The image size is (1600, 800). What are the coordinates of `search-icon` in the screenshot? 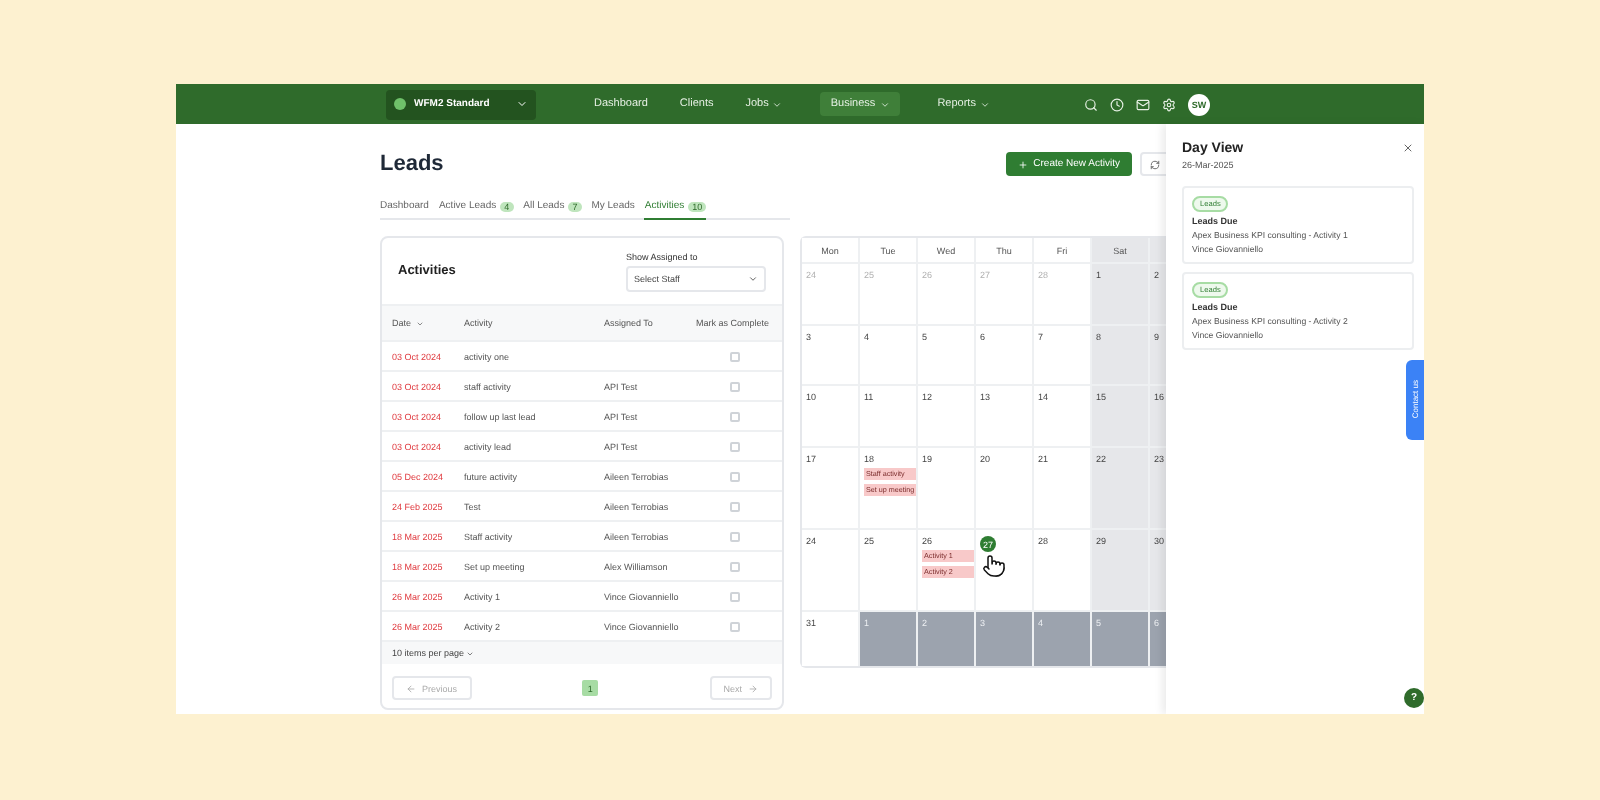 It's located at (1090, 104).